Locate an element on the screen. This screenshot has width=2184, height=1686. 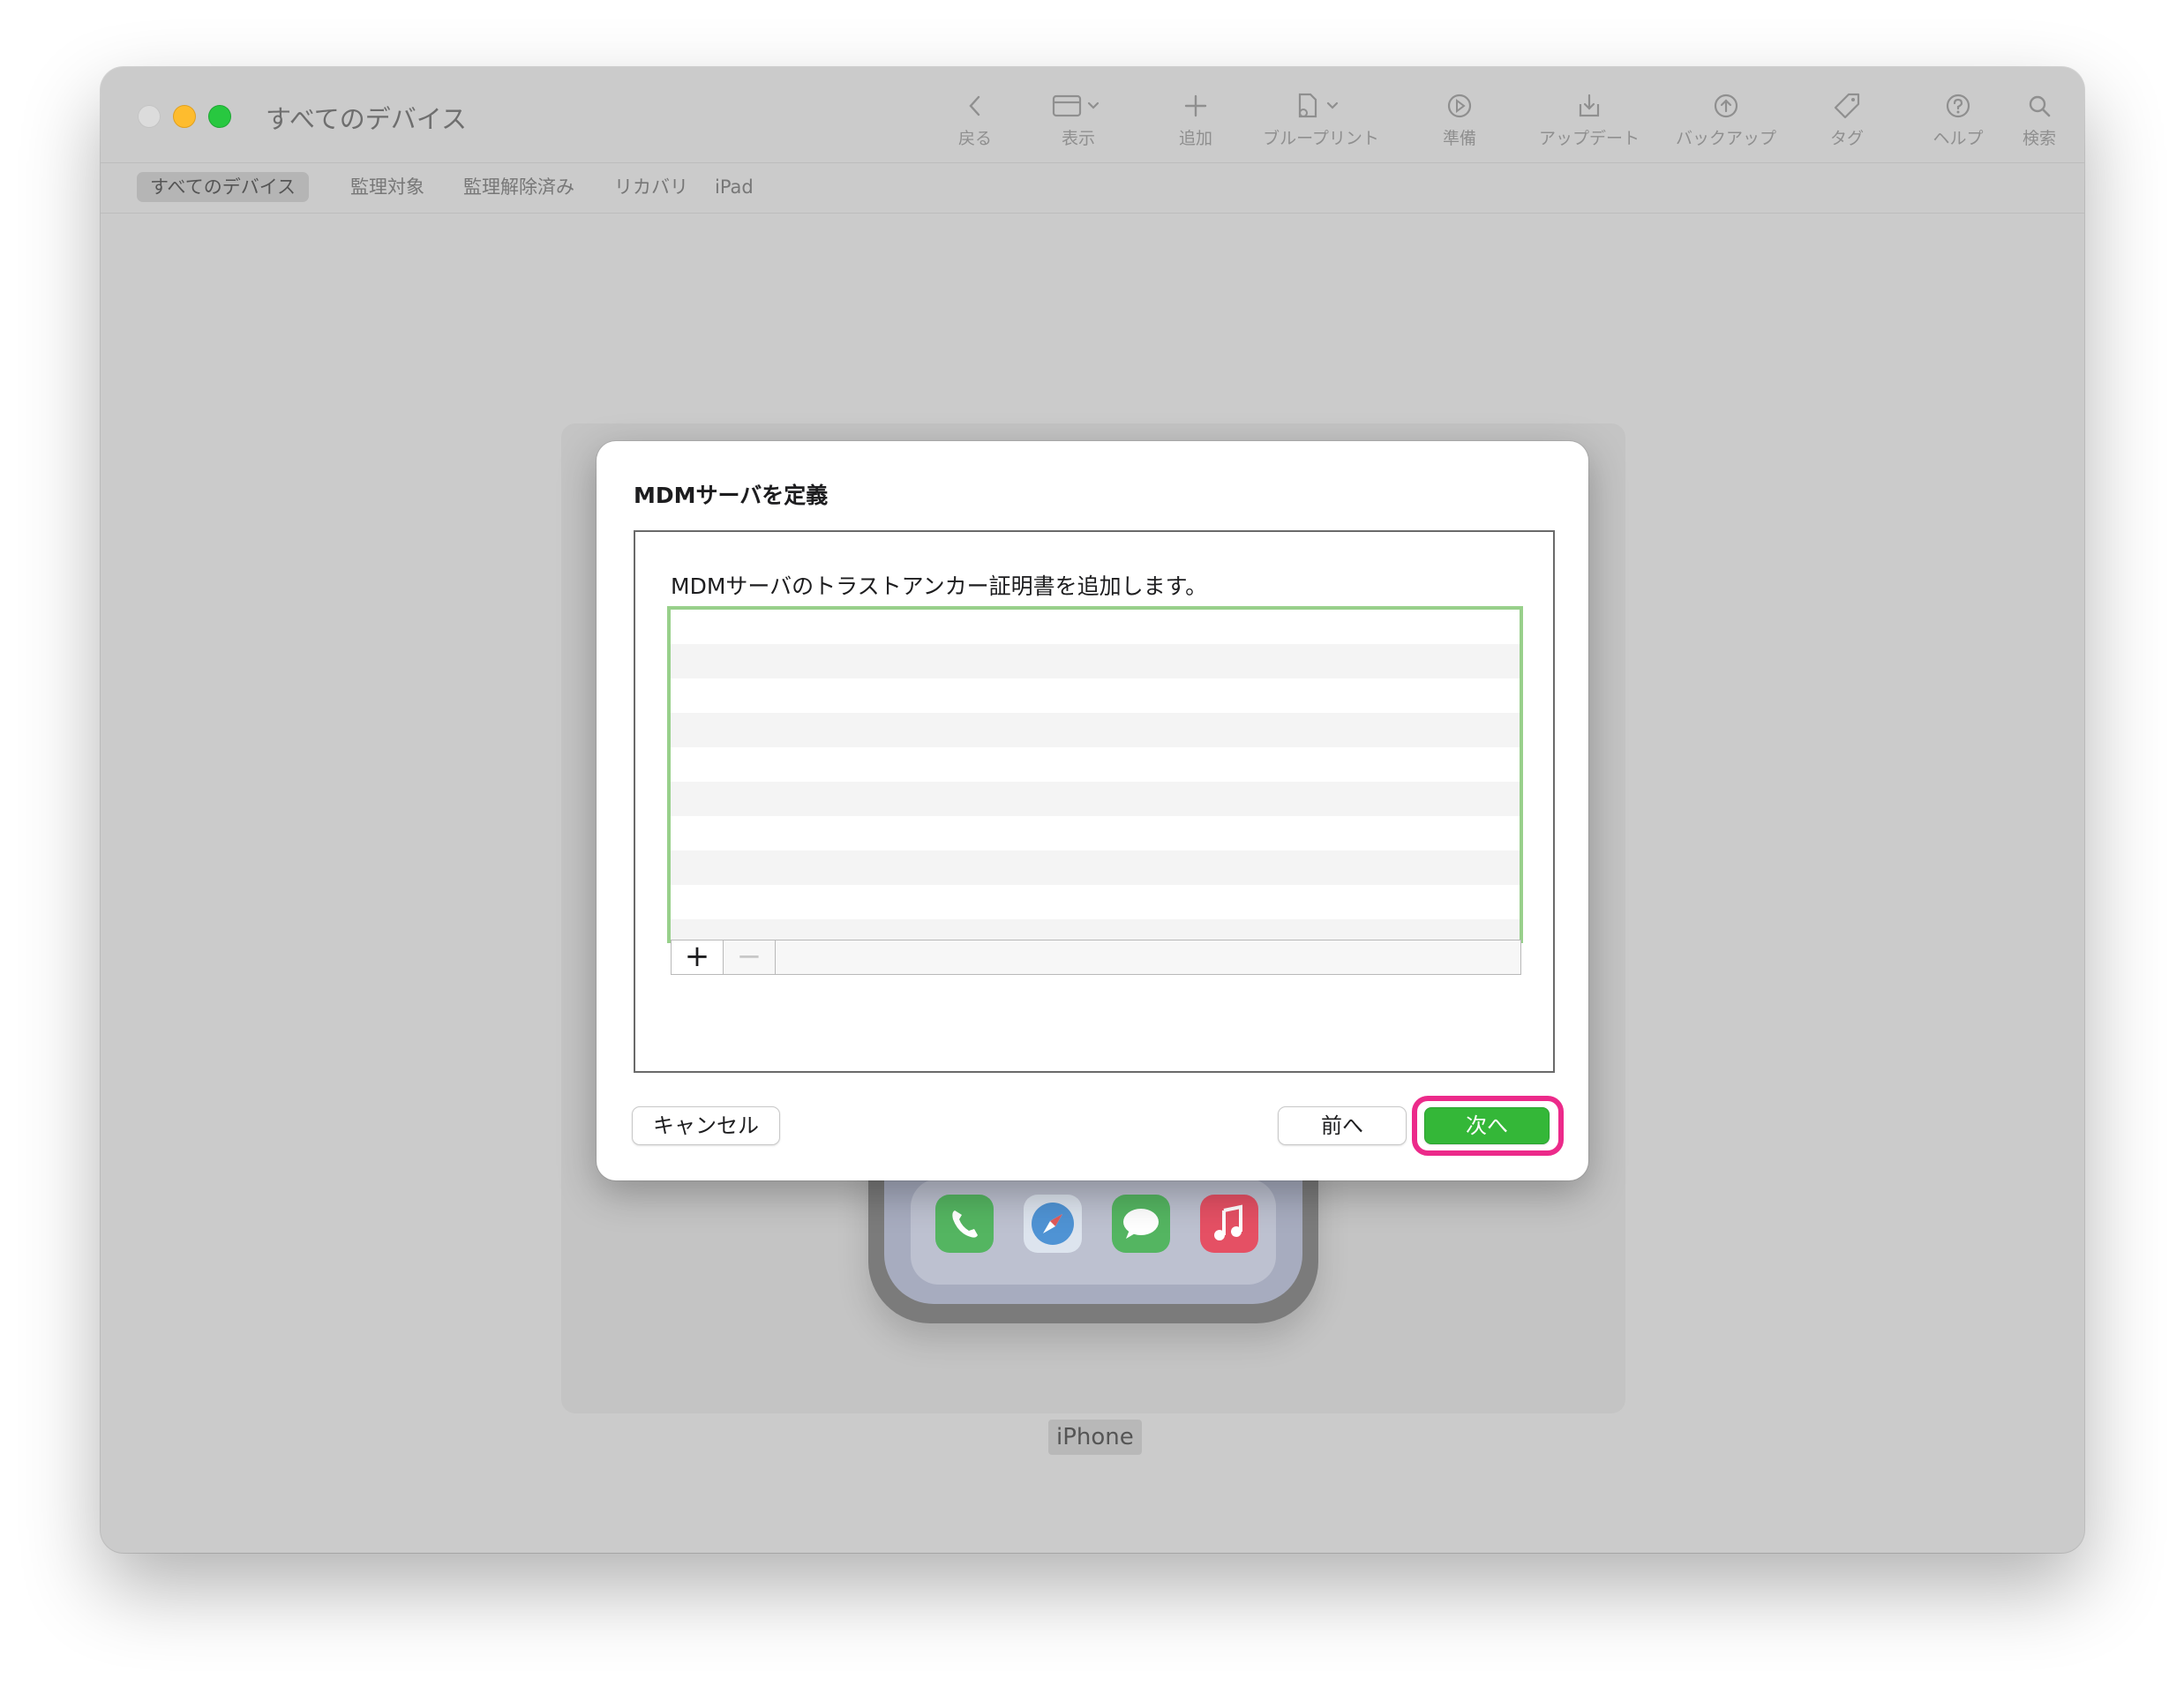
messages-app-icon is located at coordinates (1141, 1224).